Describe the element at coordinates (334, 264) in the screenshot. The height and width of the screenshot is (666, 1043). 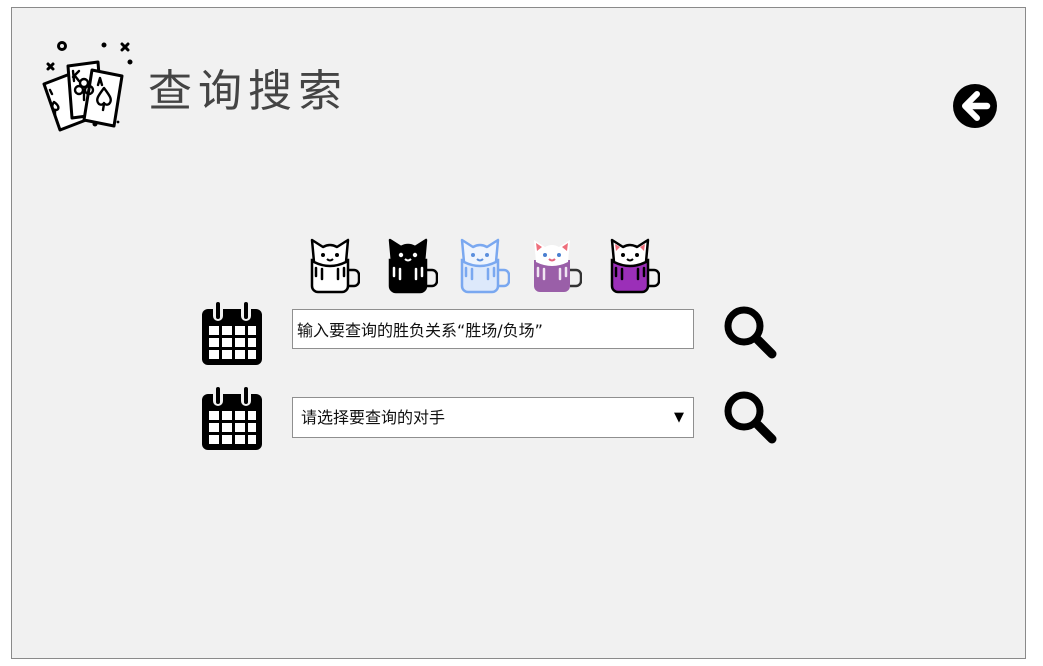
I see `cat-mug-outline-icon` at that location.